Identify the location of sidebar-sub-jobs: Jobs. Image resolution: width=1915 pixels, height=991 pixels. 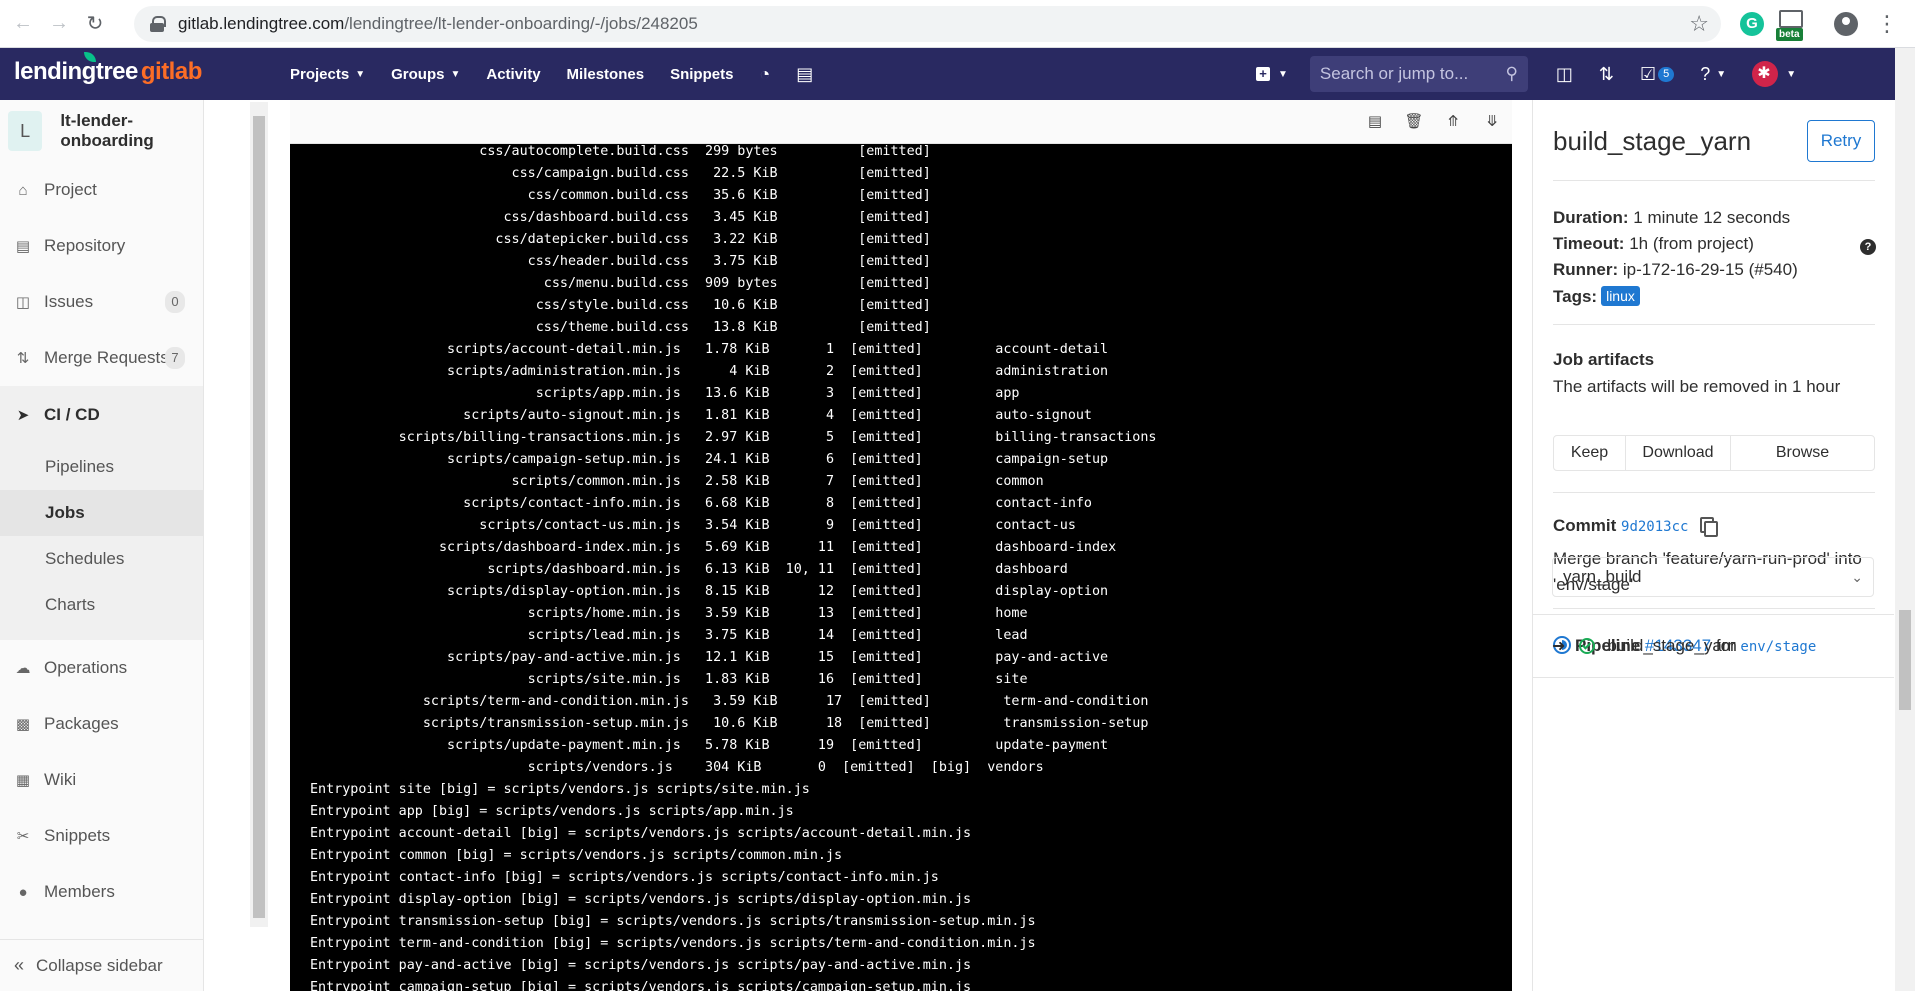
(101, 513).